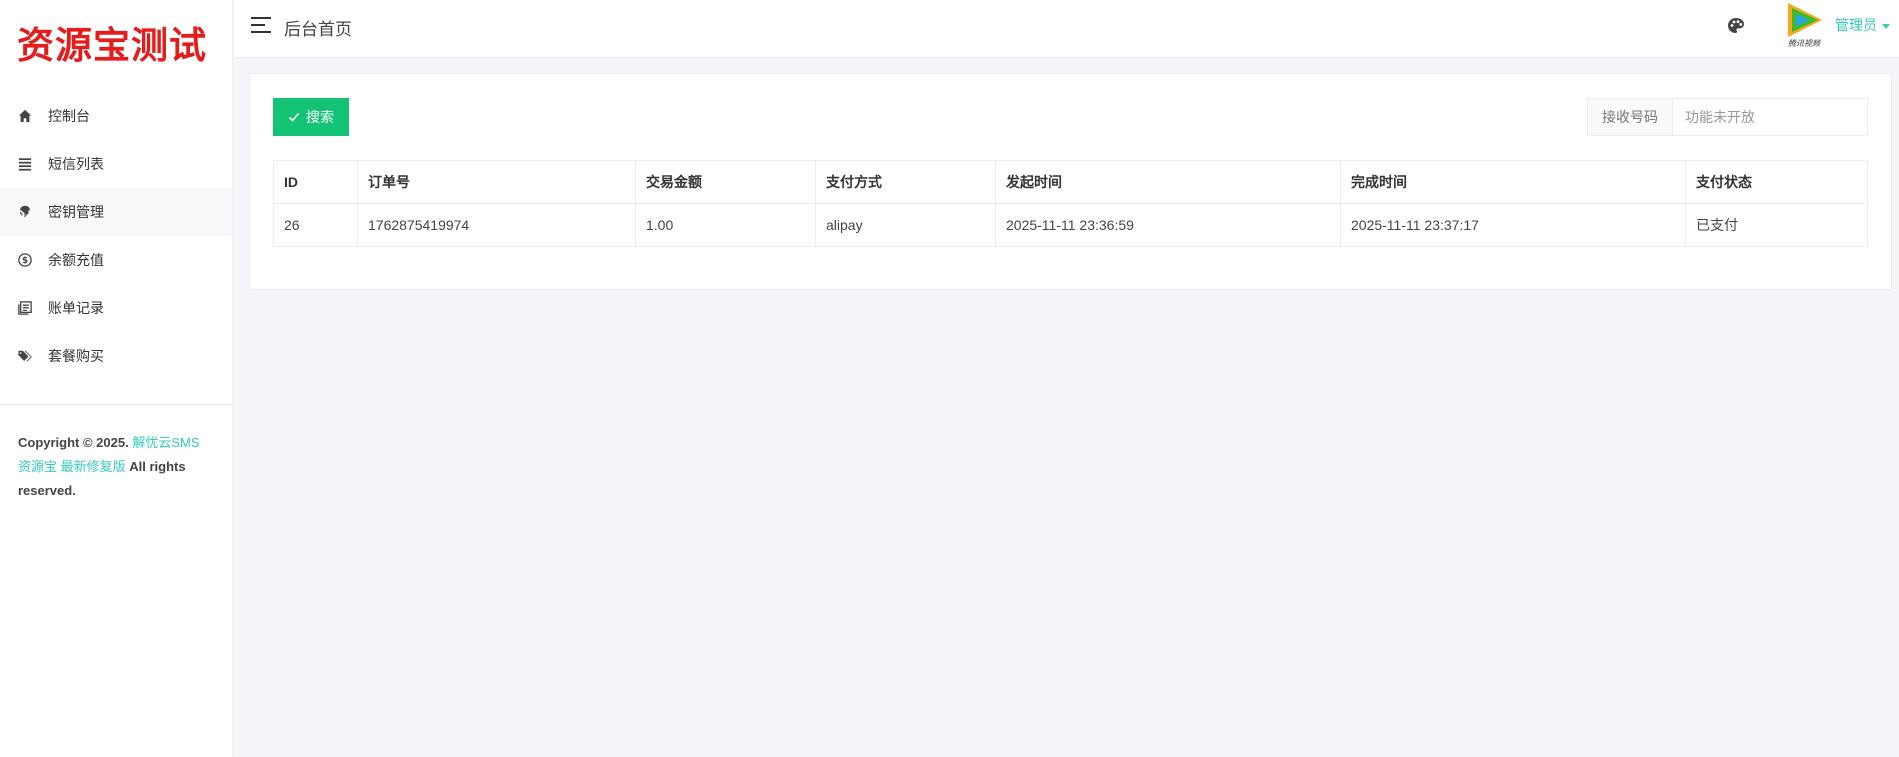  I want to click on column-header: 交易金额, so click(725, 182).